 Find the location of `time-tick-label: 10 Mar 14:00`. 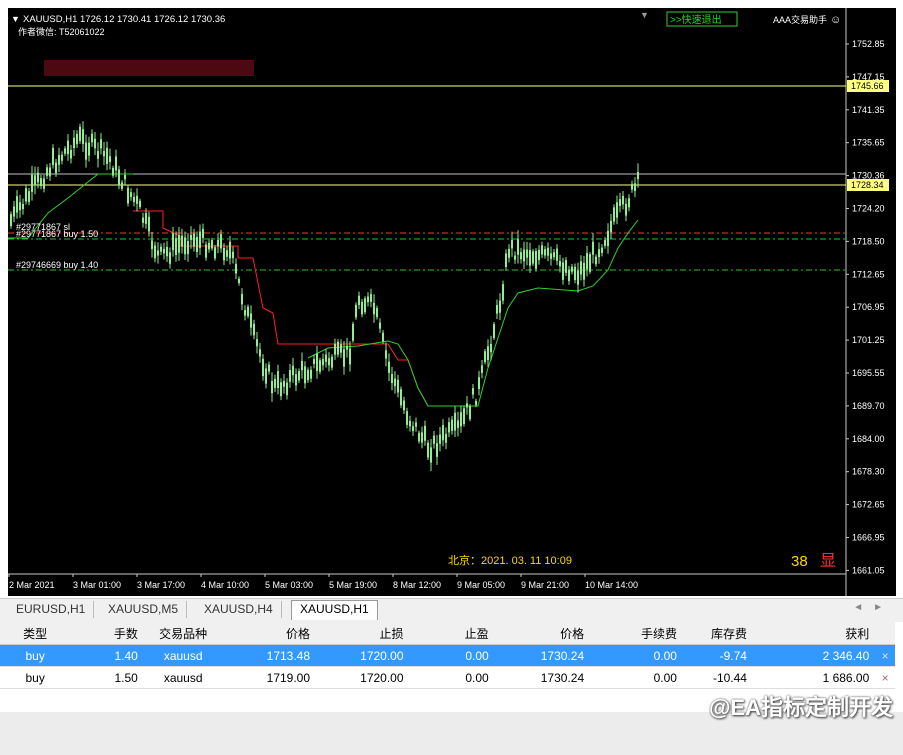

time-tick-label: 10 Mar 14:00 is located at coordinates (611, 585).